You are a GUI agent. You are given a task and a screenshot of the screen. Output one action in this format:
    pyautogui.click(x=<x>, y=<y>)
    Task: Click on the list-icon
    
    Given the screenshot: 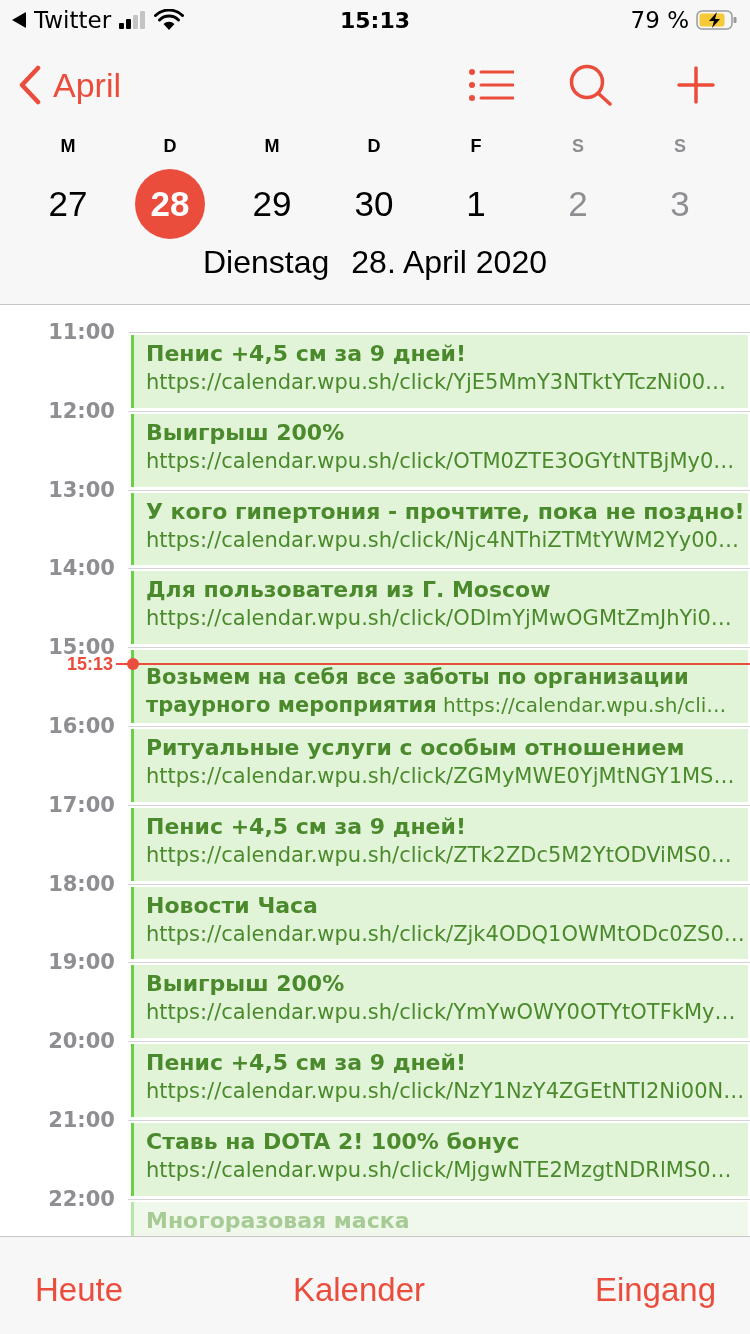 What is the action you would take?
    pyautogui.click(x=491, y=85)
    